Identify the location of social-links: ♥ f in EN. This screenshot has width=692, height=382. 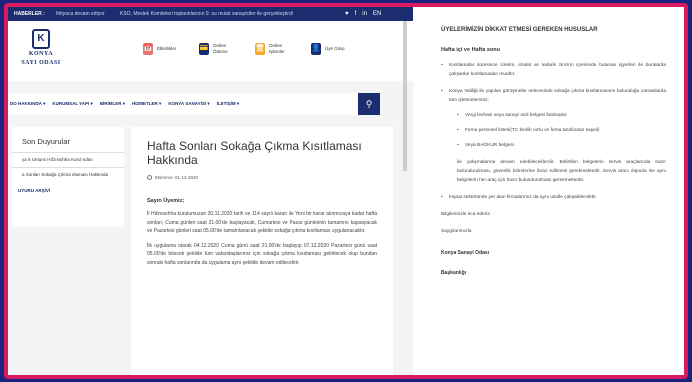
(363, 14).